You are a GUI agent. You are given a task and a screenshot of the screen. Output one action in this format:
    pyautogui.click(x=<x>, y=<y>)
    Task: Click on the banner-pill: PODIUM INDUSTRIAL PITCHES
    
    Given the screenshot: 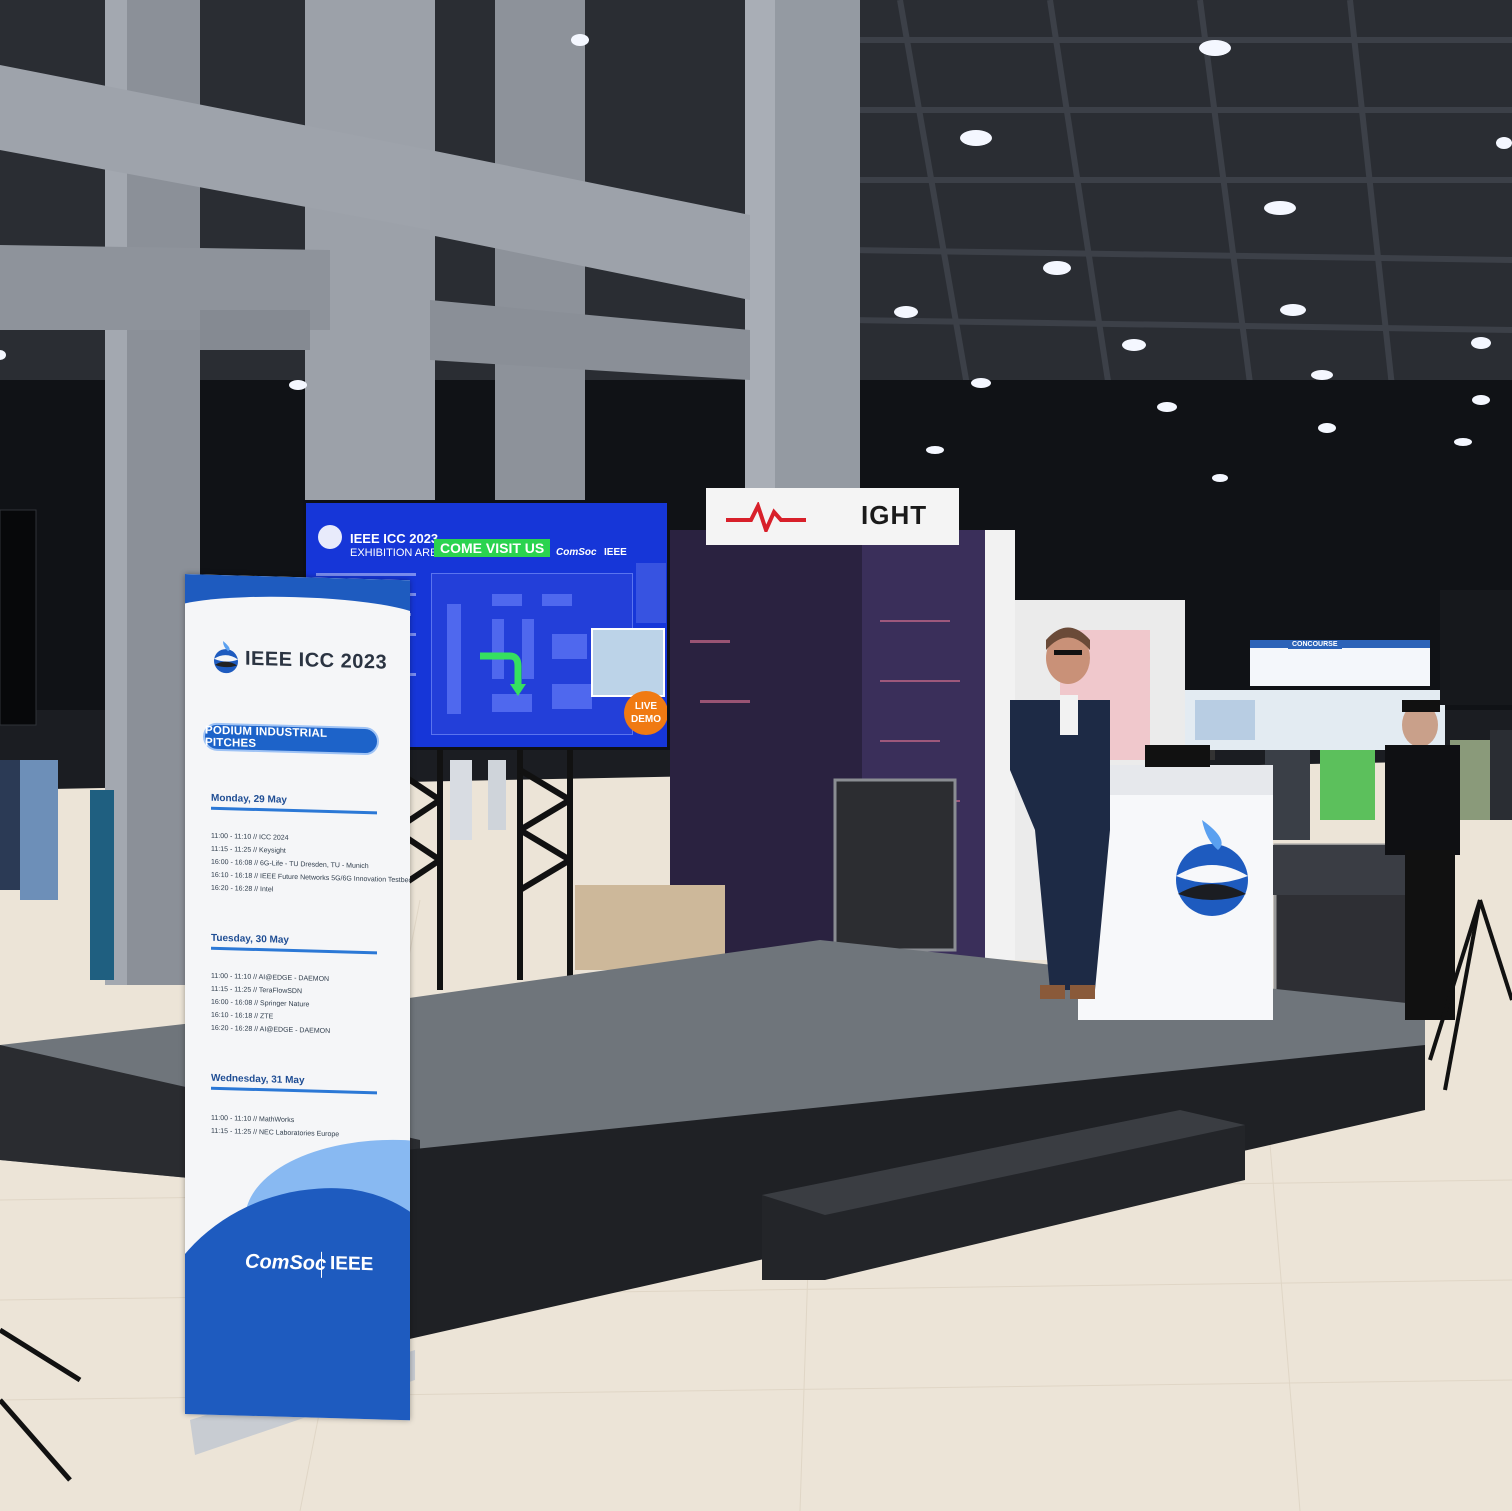 What is the action you would take?
    pyautogui.click(x=291, y=739)
    